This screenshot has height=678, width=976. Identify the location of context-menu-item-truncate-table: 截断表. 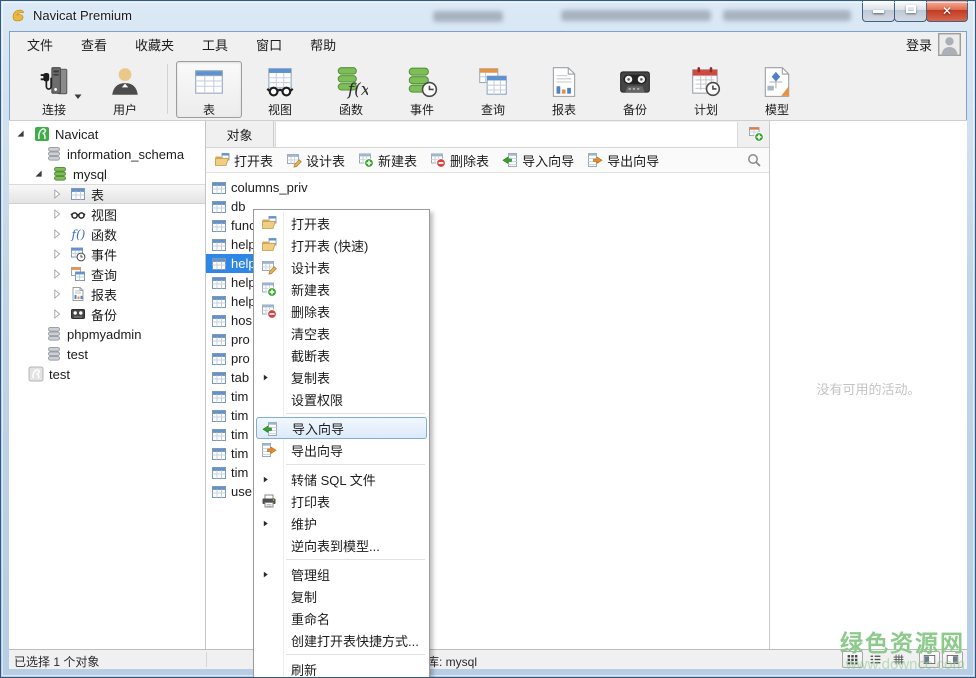
(341, 355).